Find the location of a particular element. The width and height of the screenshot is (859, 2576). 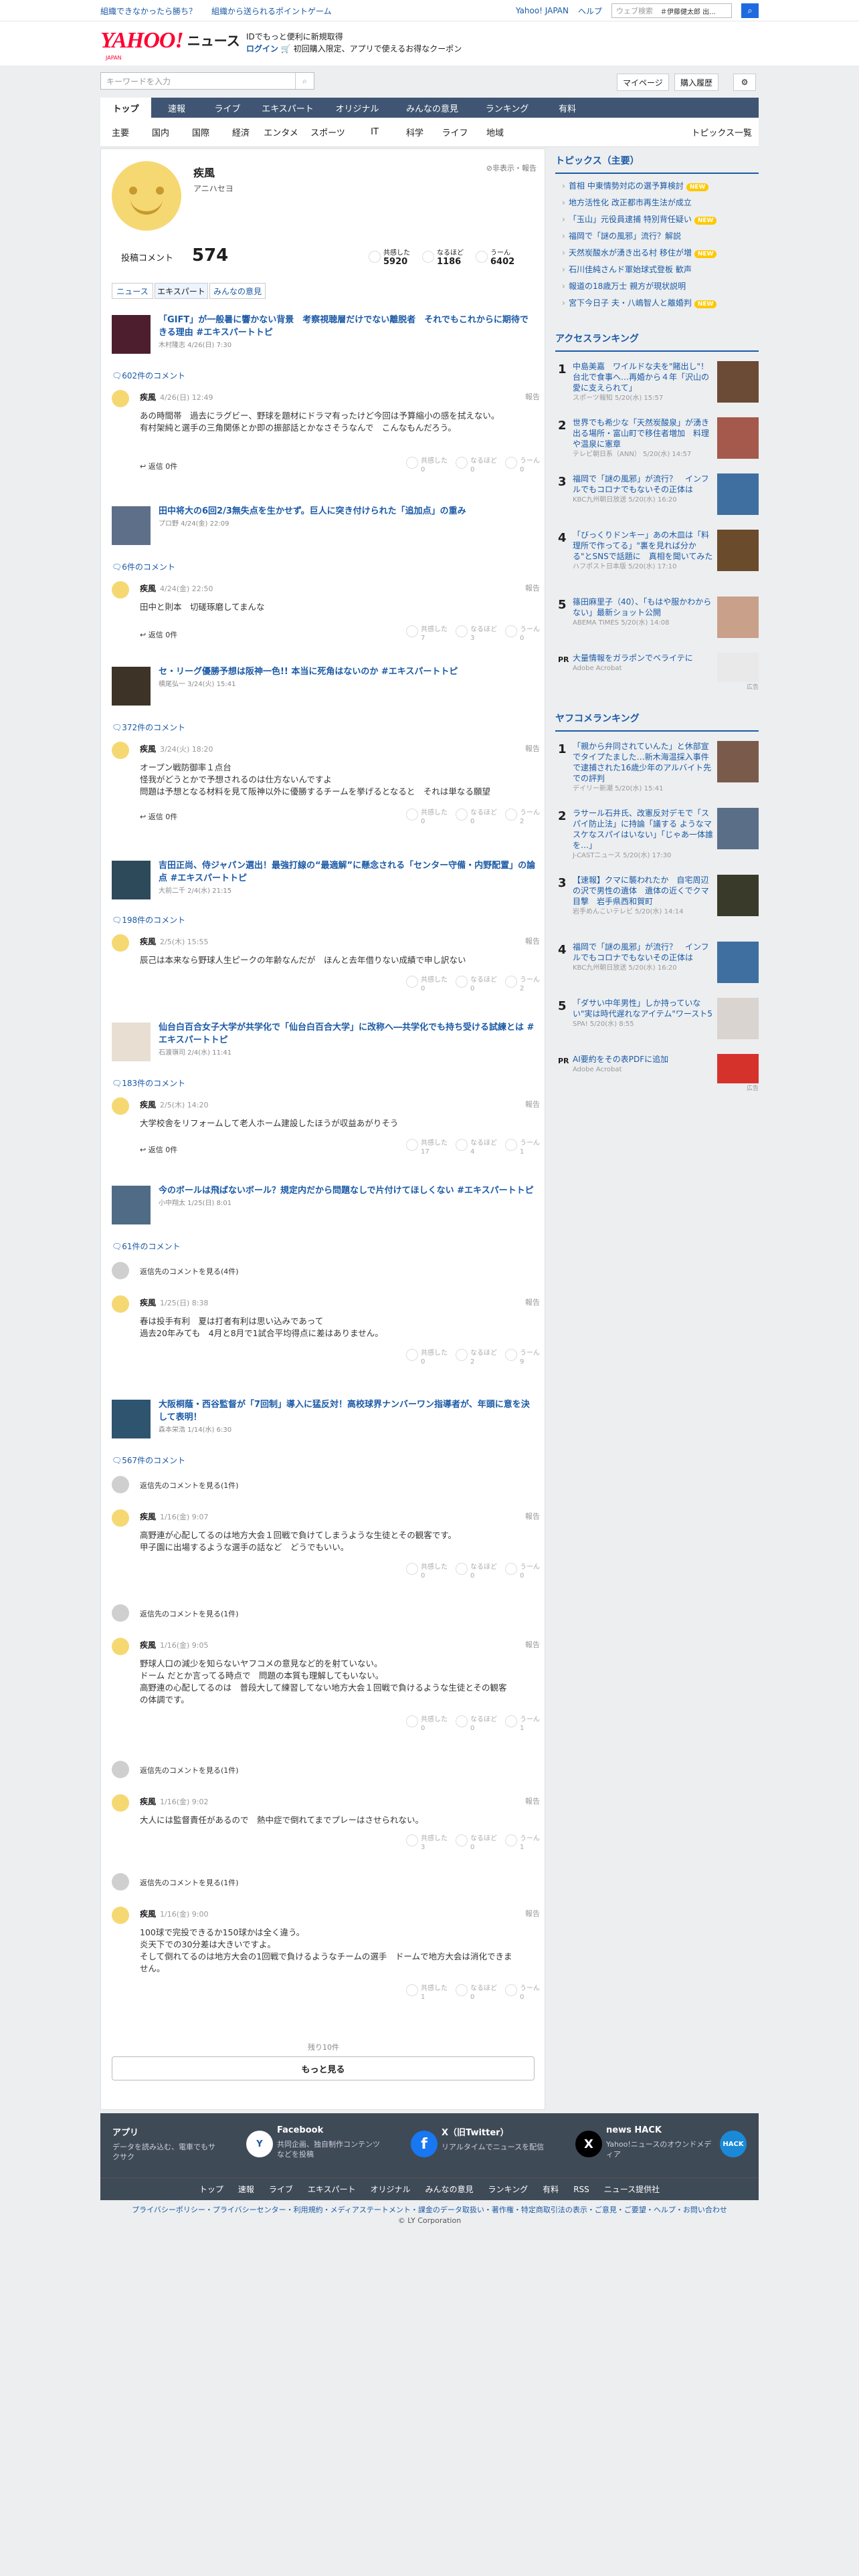

hide-report-link: ⊘非表示・報告 is located at coordinates (511, 168).